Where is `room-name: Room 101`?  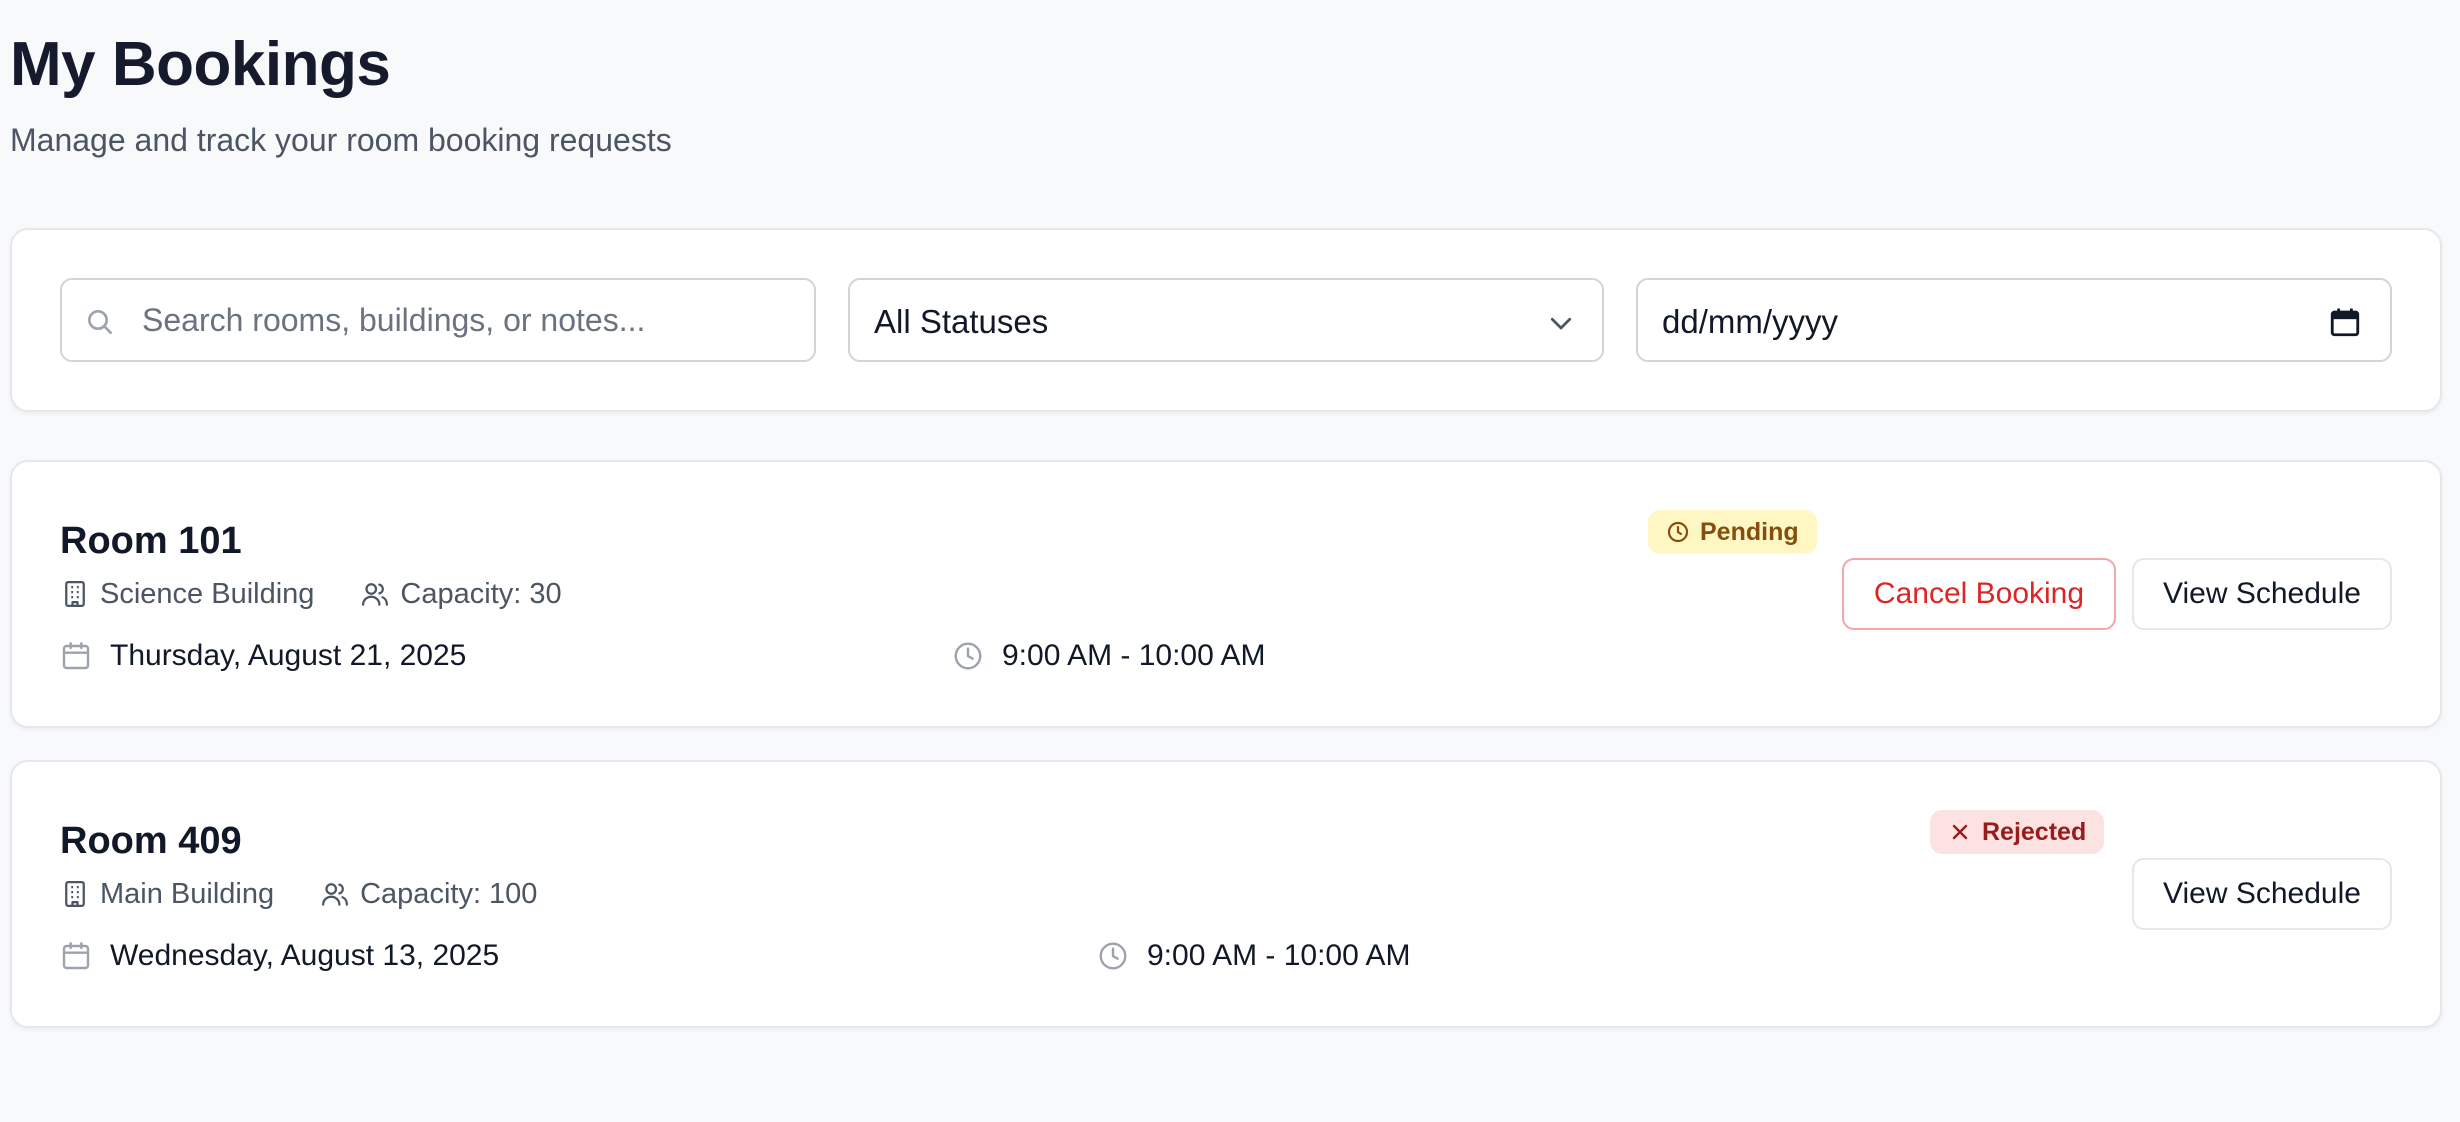
room-name: Room 101 is located at coordinates (151, 541).